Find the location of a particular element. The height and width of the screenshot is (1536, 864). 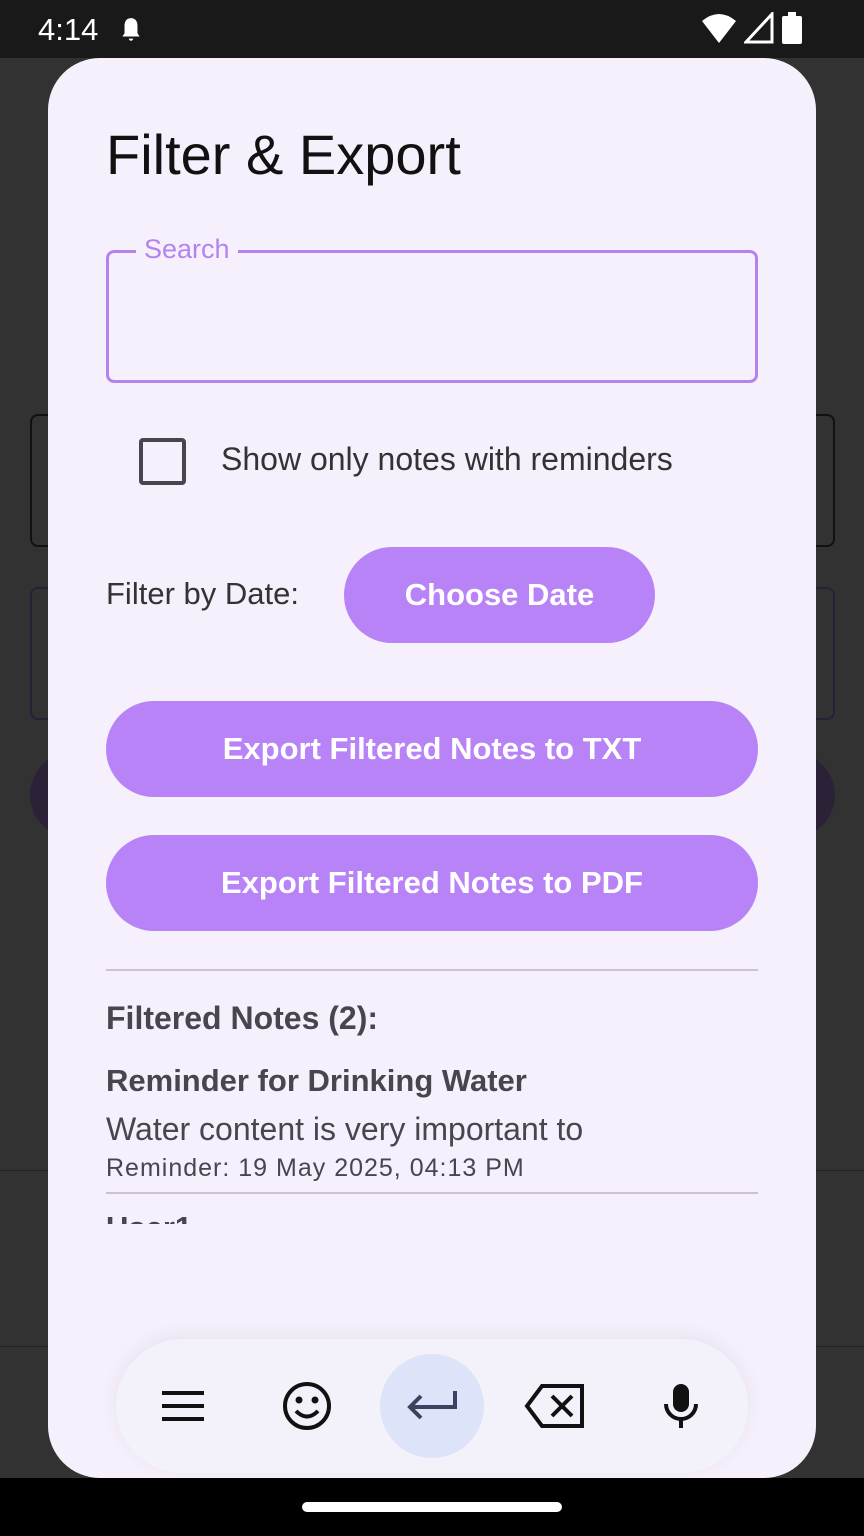

microphone-icon is located at coordinates (681, 1406).